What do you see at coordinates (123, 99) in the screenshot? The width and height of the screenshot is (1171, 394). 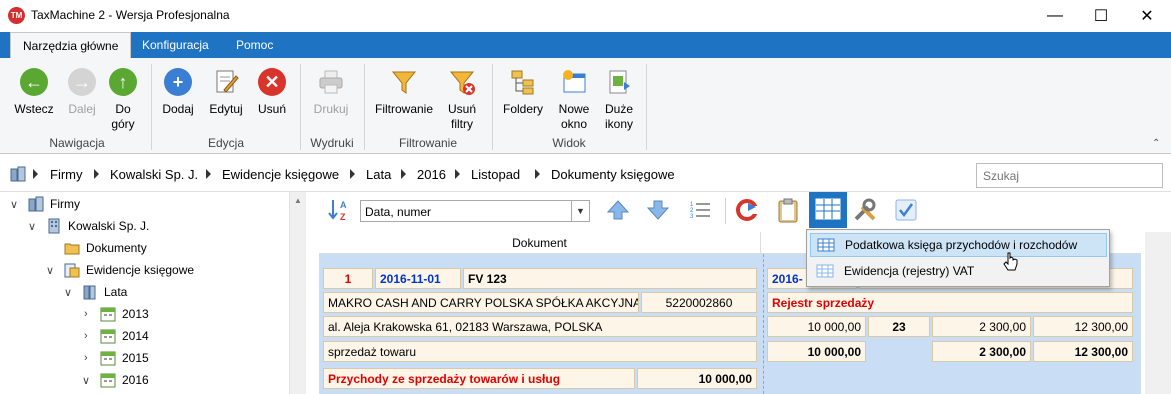 I see `up-button: ↑ Do góry` at bounding box center [123, 99].